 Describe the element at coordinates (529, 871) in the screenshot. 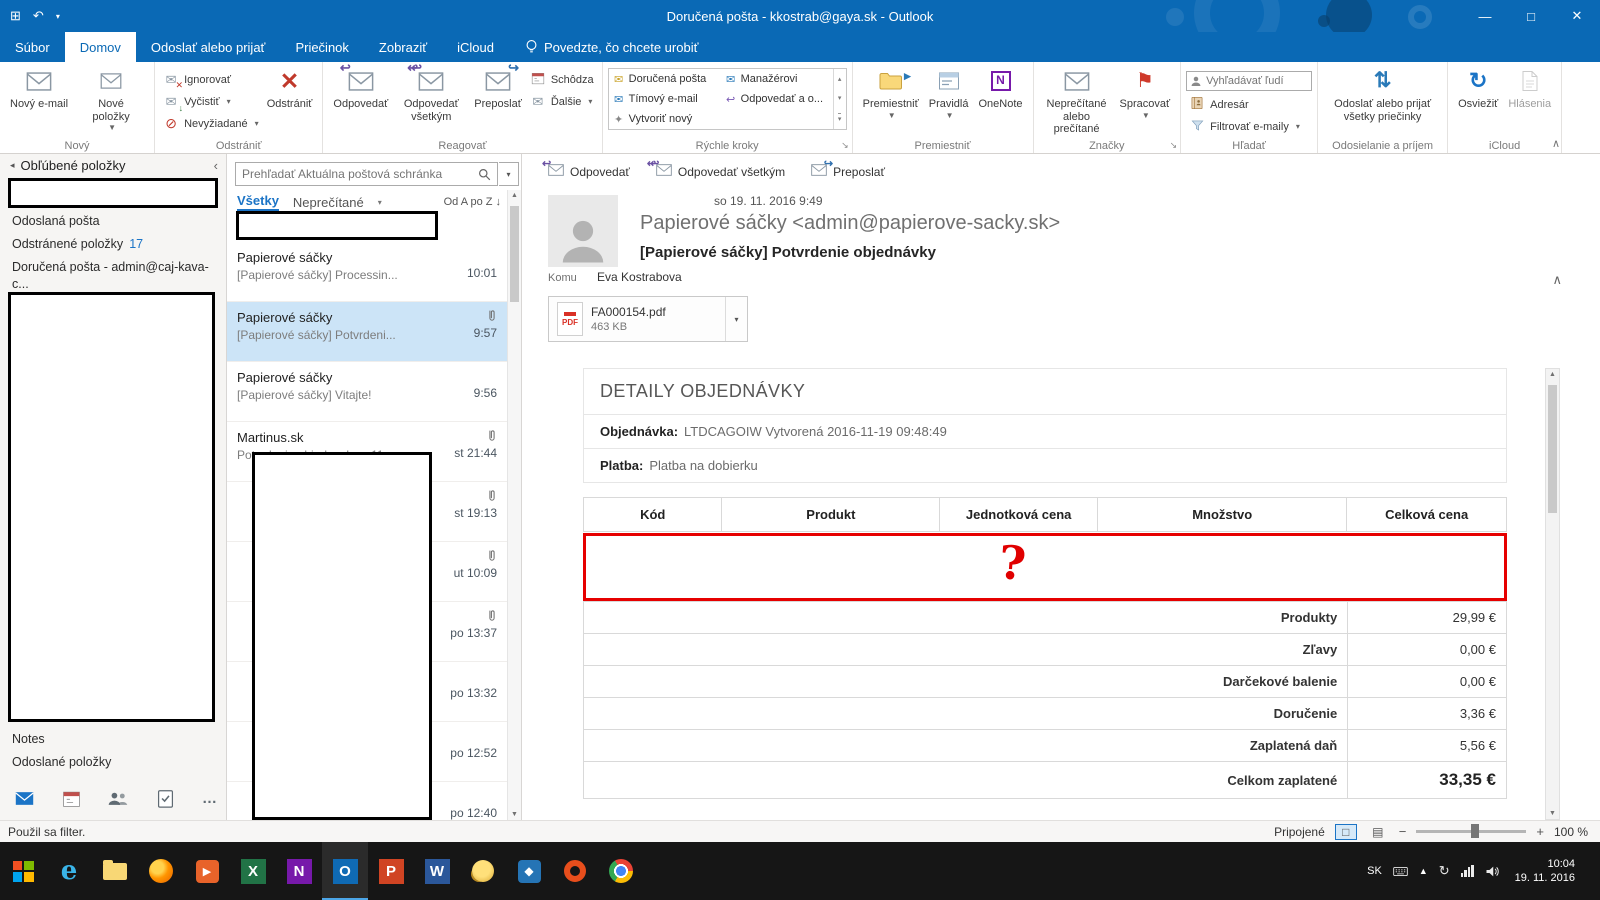

I see `blue-app-icon: ◆` at that location.